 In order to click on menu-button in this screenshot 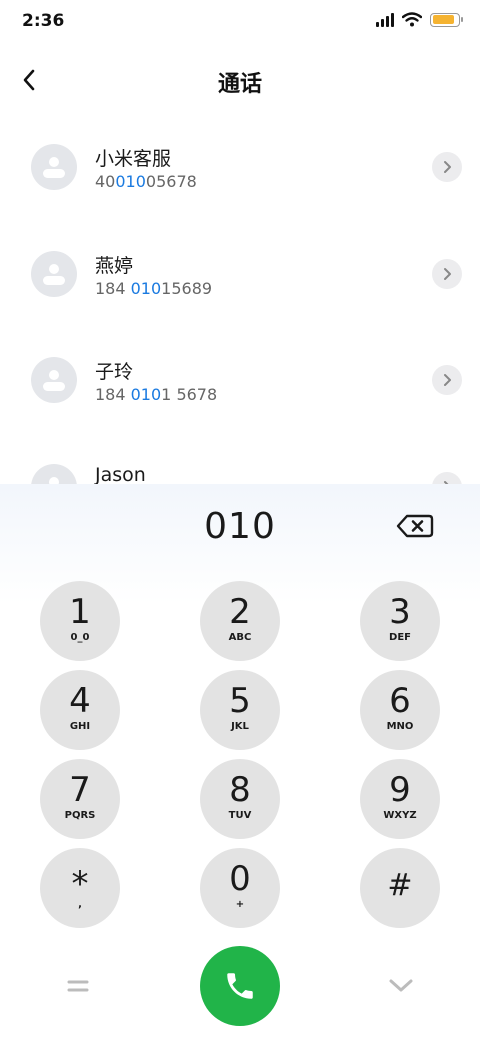, I will do `click(78, 986)`.